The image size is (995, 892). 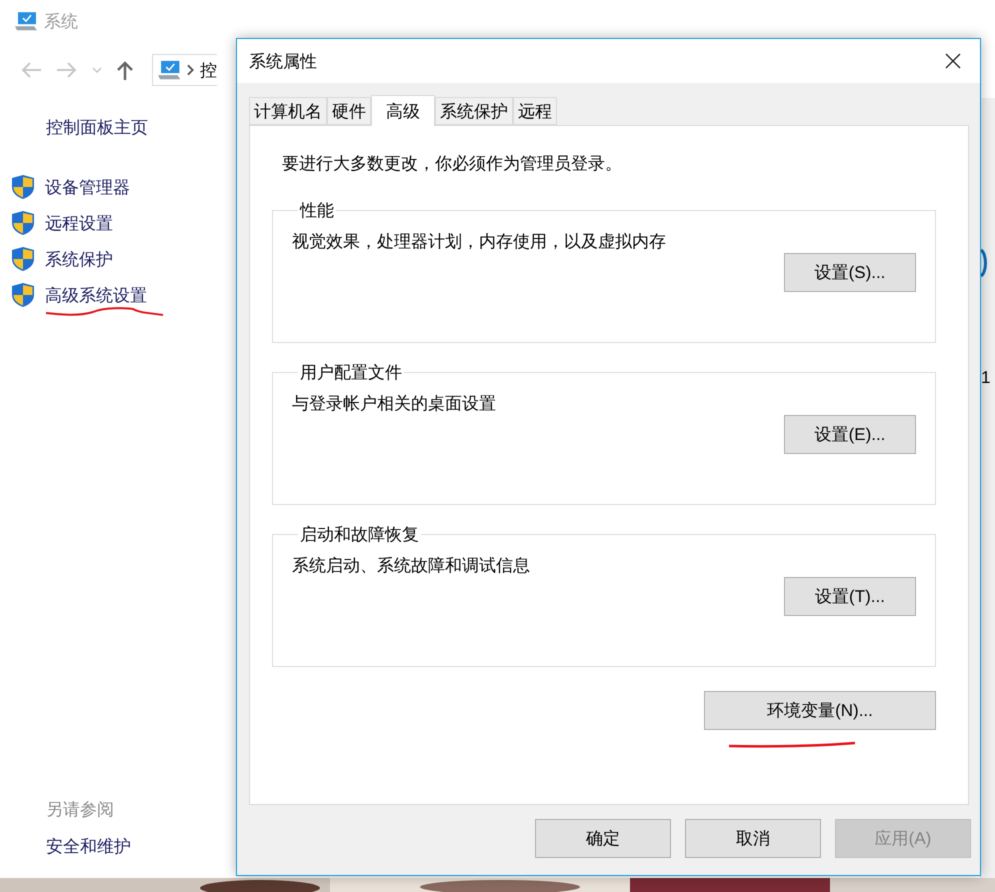 I want to click on circle-fragment-icon, so click(x=985, y=263).